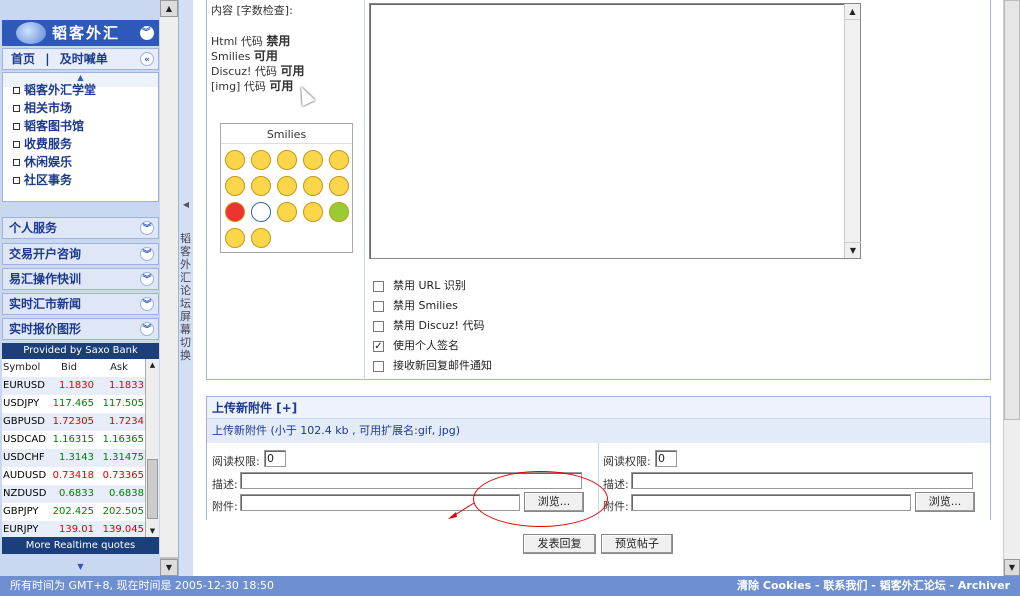 This screenshot has height=596, width=1020. What do you see at coordinates (913, 585) in the screenshot?
I see `footer-link: 韬客外汇论坛` at bounding box center [913, 585].